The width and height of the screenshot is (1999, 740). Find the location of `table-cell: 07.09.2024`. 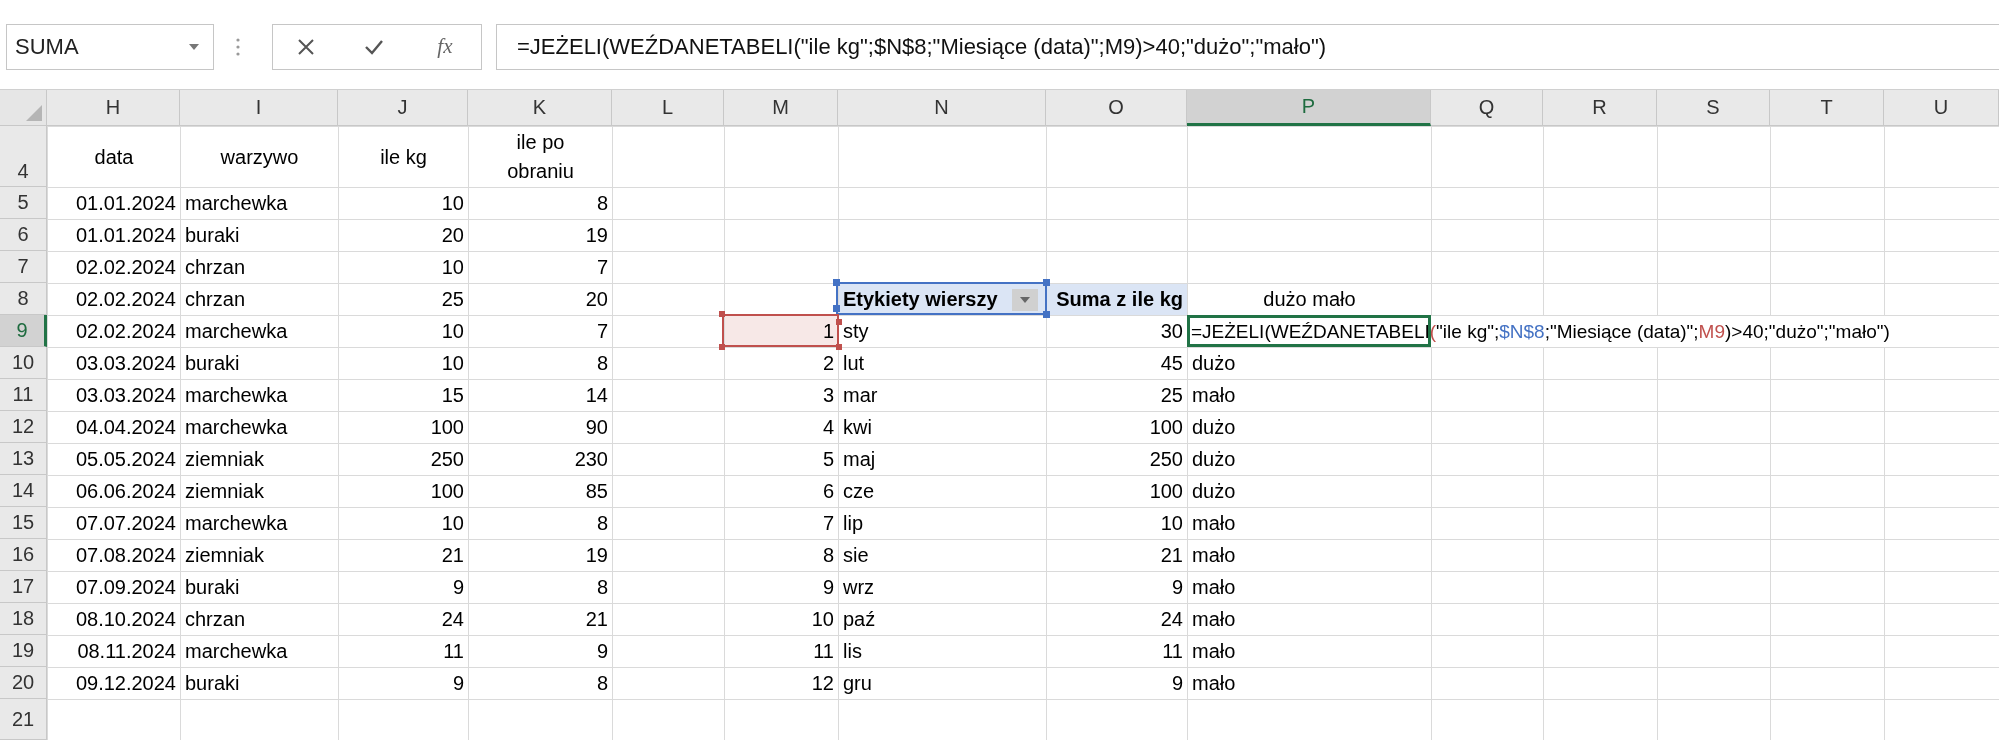

table-cell: 07.09.2024 is located at coordinates (113, 587).